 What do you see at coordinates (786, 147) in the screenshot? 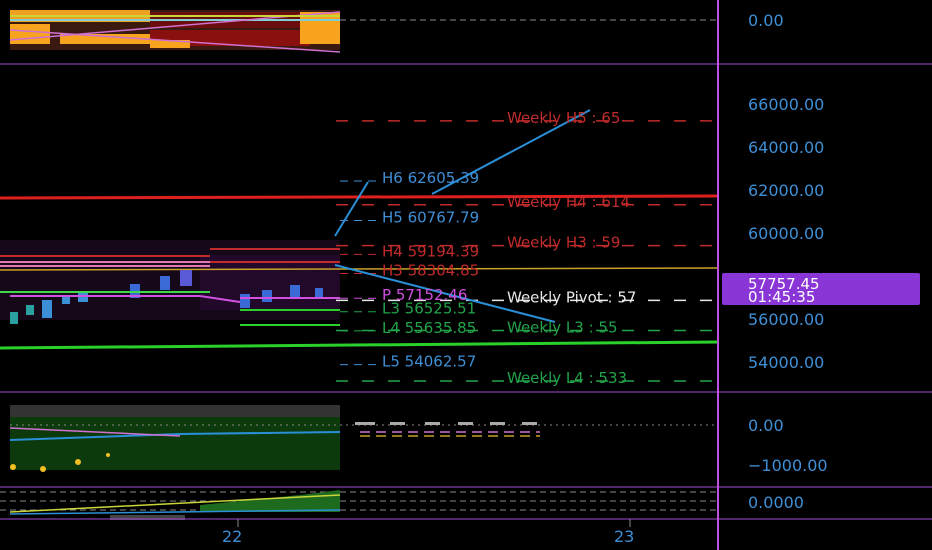
I see `price-axis-tick: 64000.00` at bounding box center [786, 147].